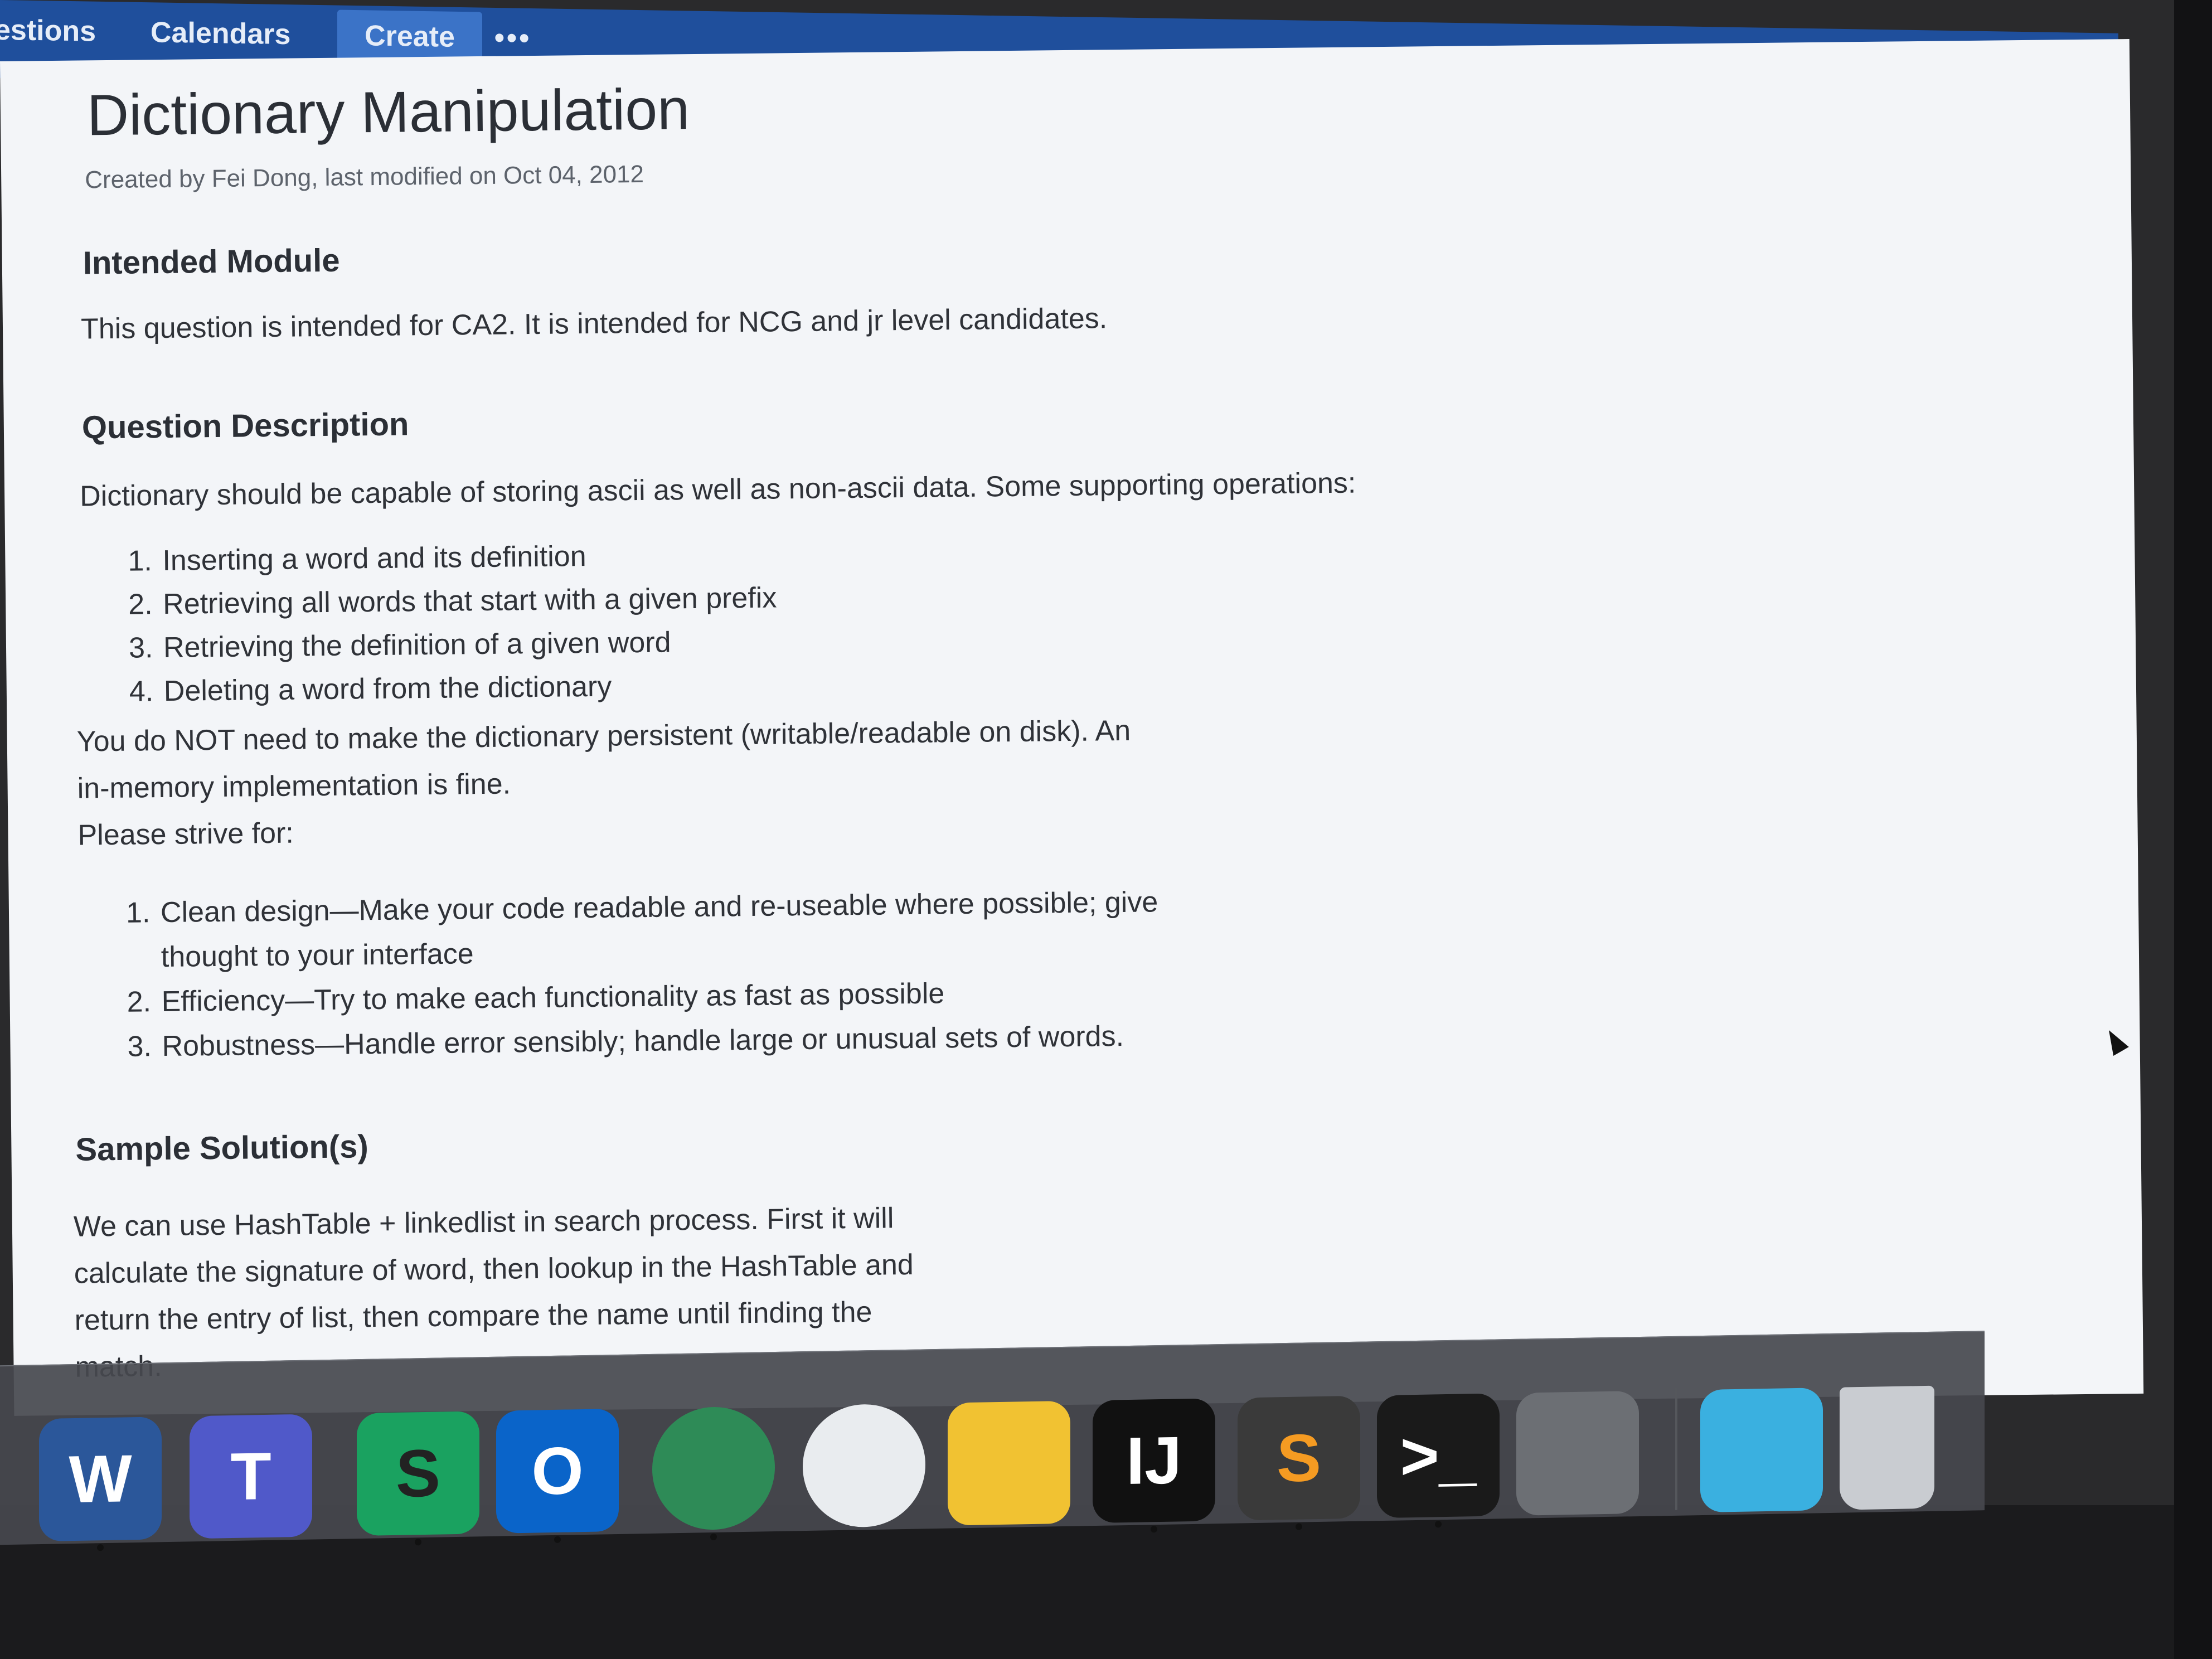  Describe the element at coordinates (2193, 829) in the screenshot. I see `screen-bezel` at that location.